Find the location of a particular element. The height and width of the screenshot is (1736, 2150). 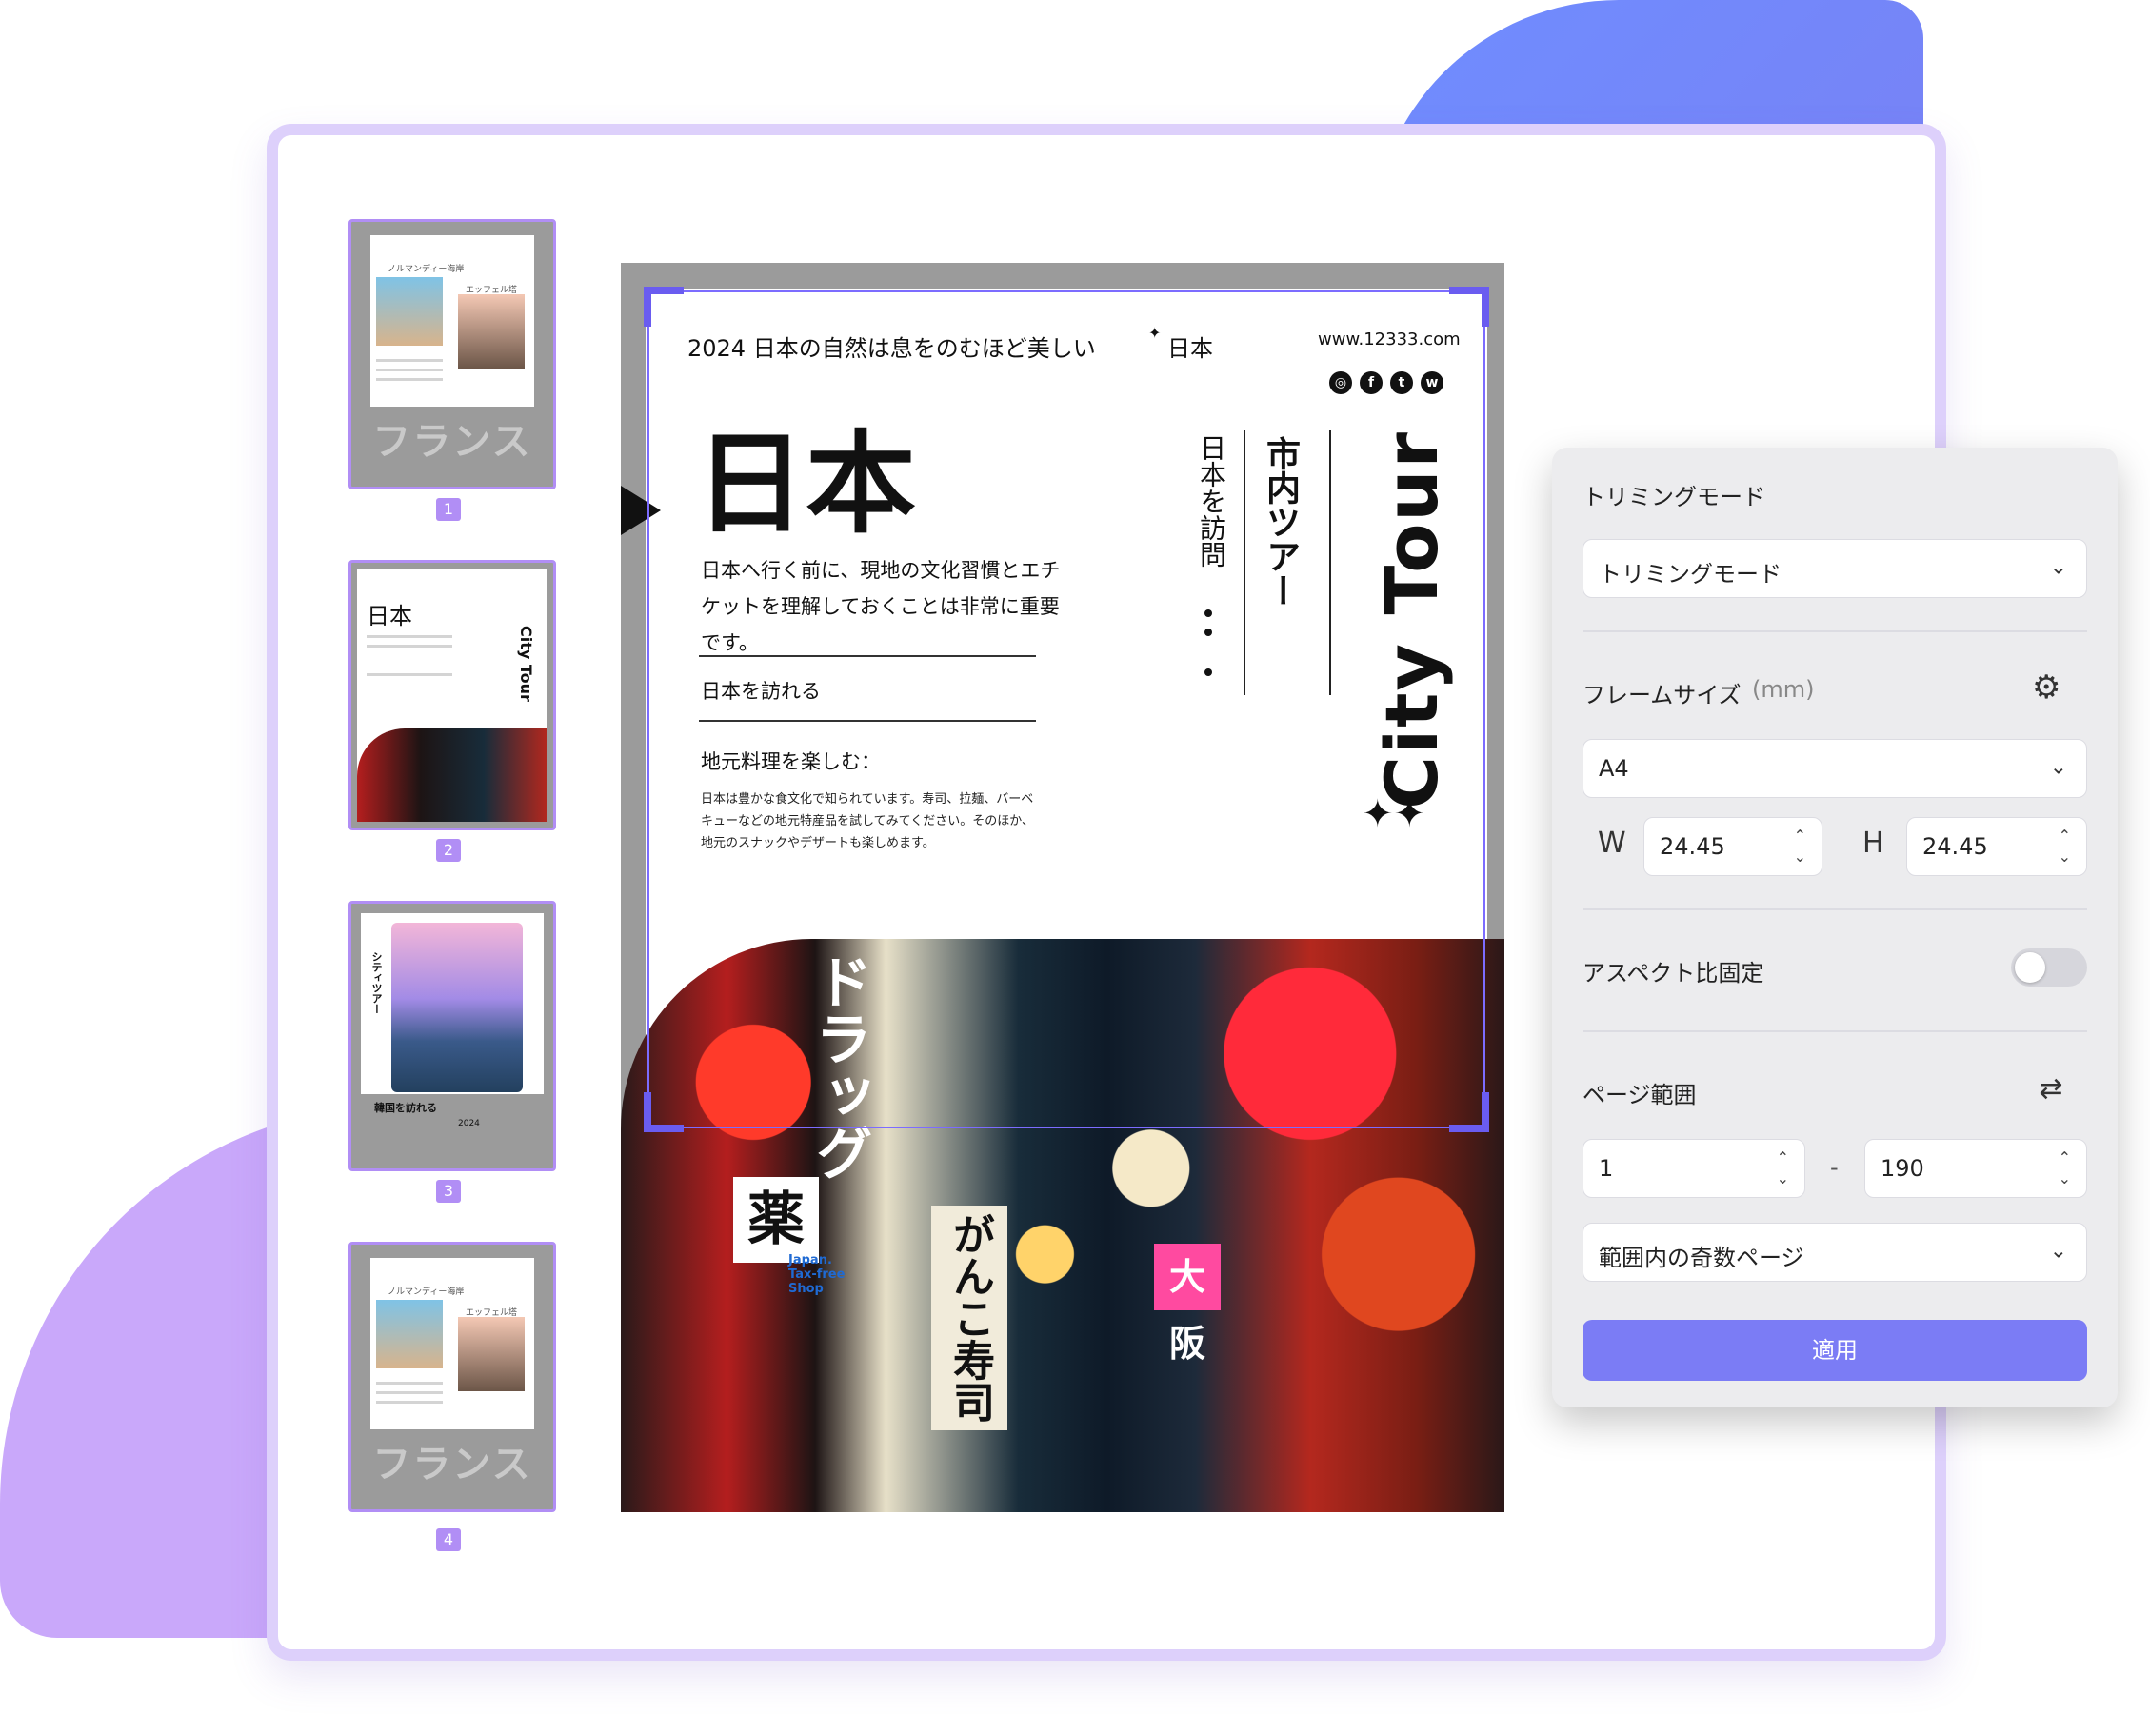

range-from-input: 1 ⌃ ⌄ is located at coordinates (1694, 1168).